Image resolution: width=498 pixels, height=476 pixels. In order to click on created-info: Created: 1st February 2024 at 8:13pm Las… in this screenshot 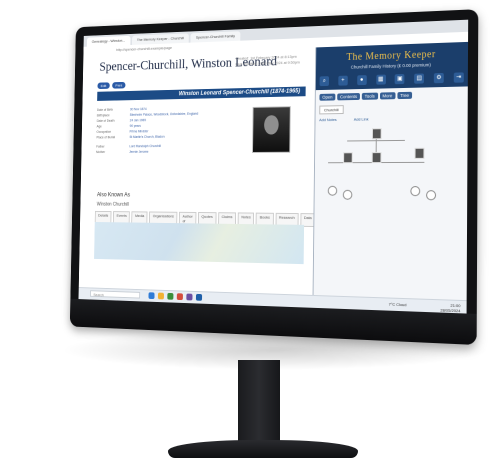, I will do `click(267, 61)`.